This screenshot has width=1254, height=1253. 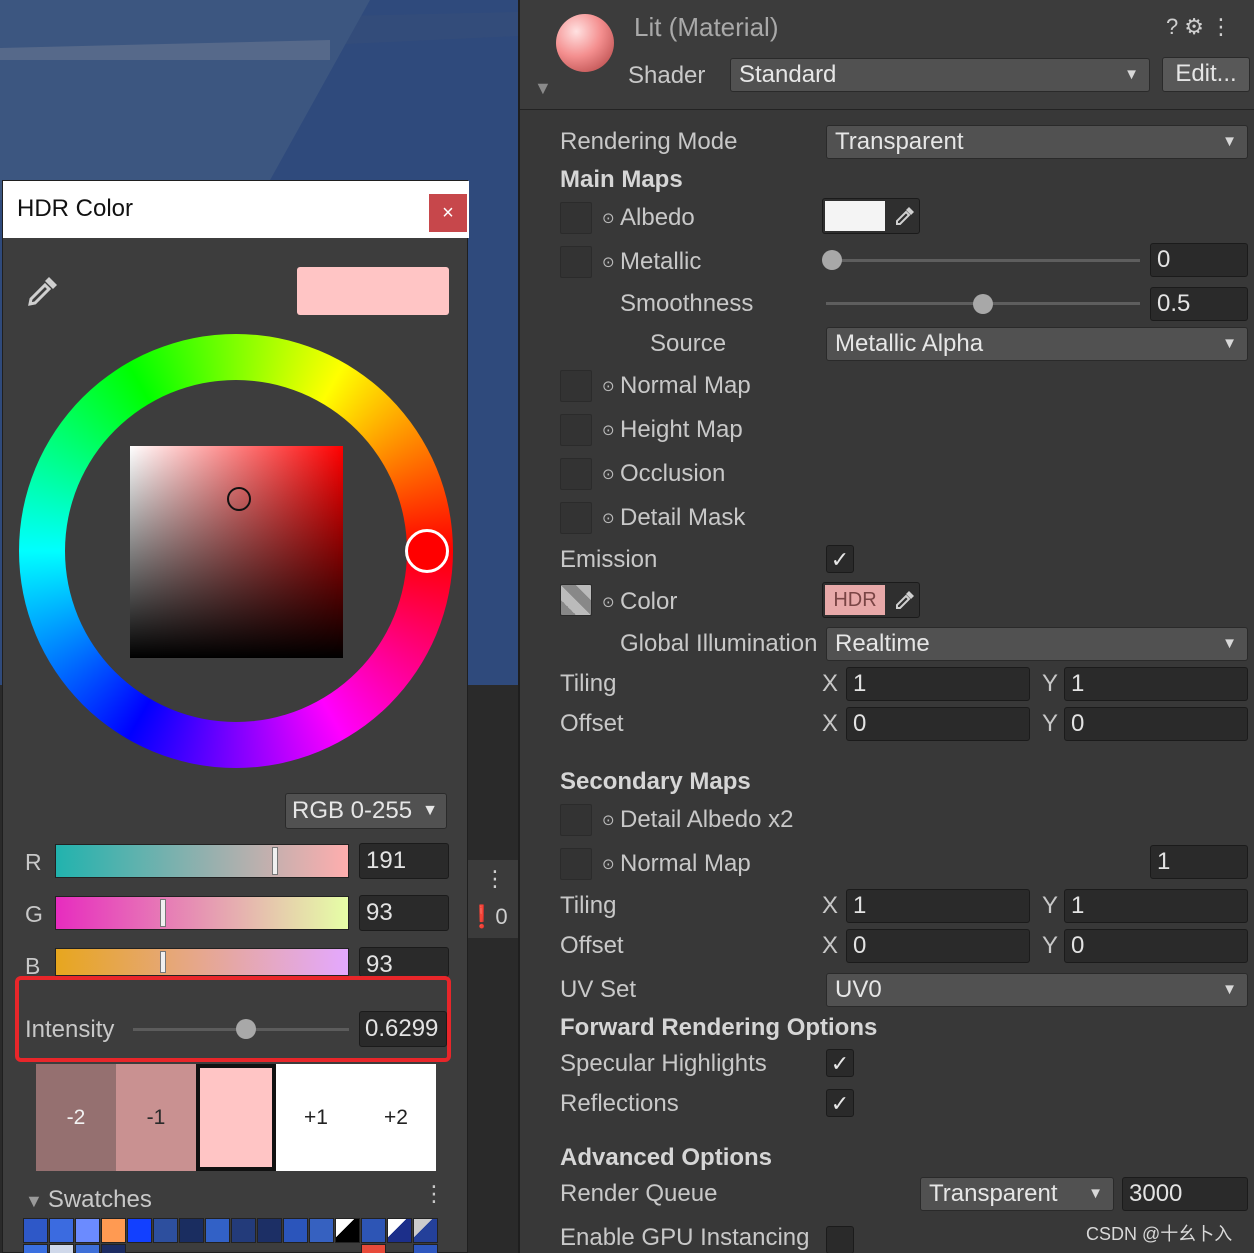 What do you see at coordinates (832, 260) in the screenshot?
I see `metallic-slider-knob` at bounding box center [832, 260].